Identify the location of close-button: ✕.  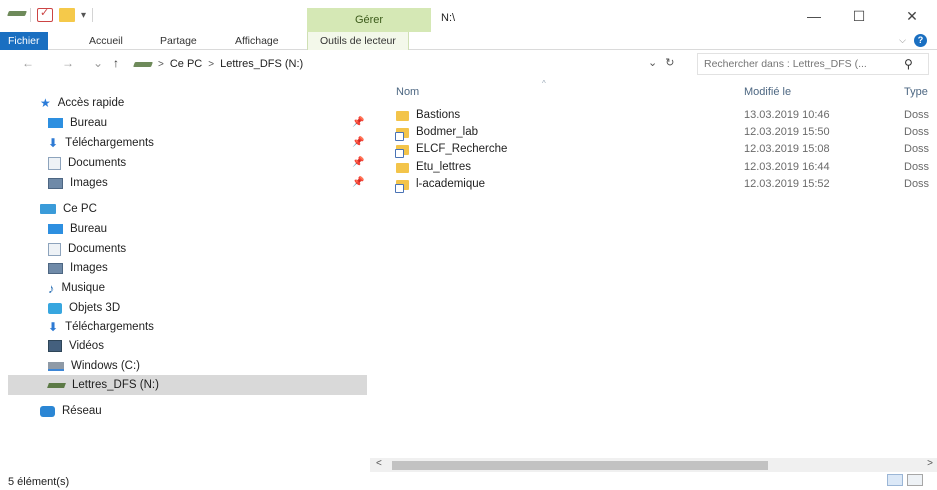
(912, 16).